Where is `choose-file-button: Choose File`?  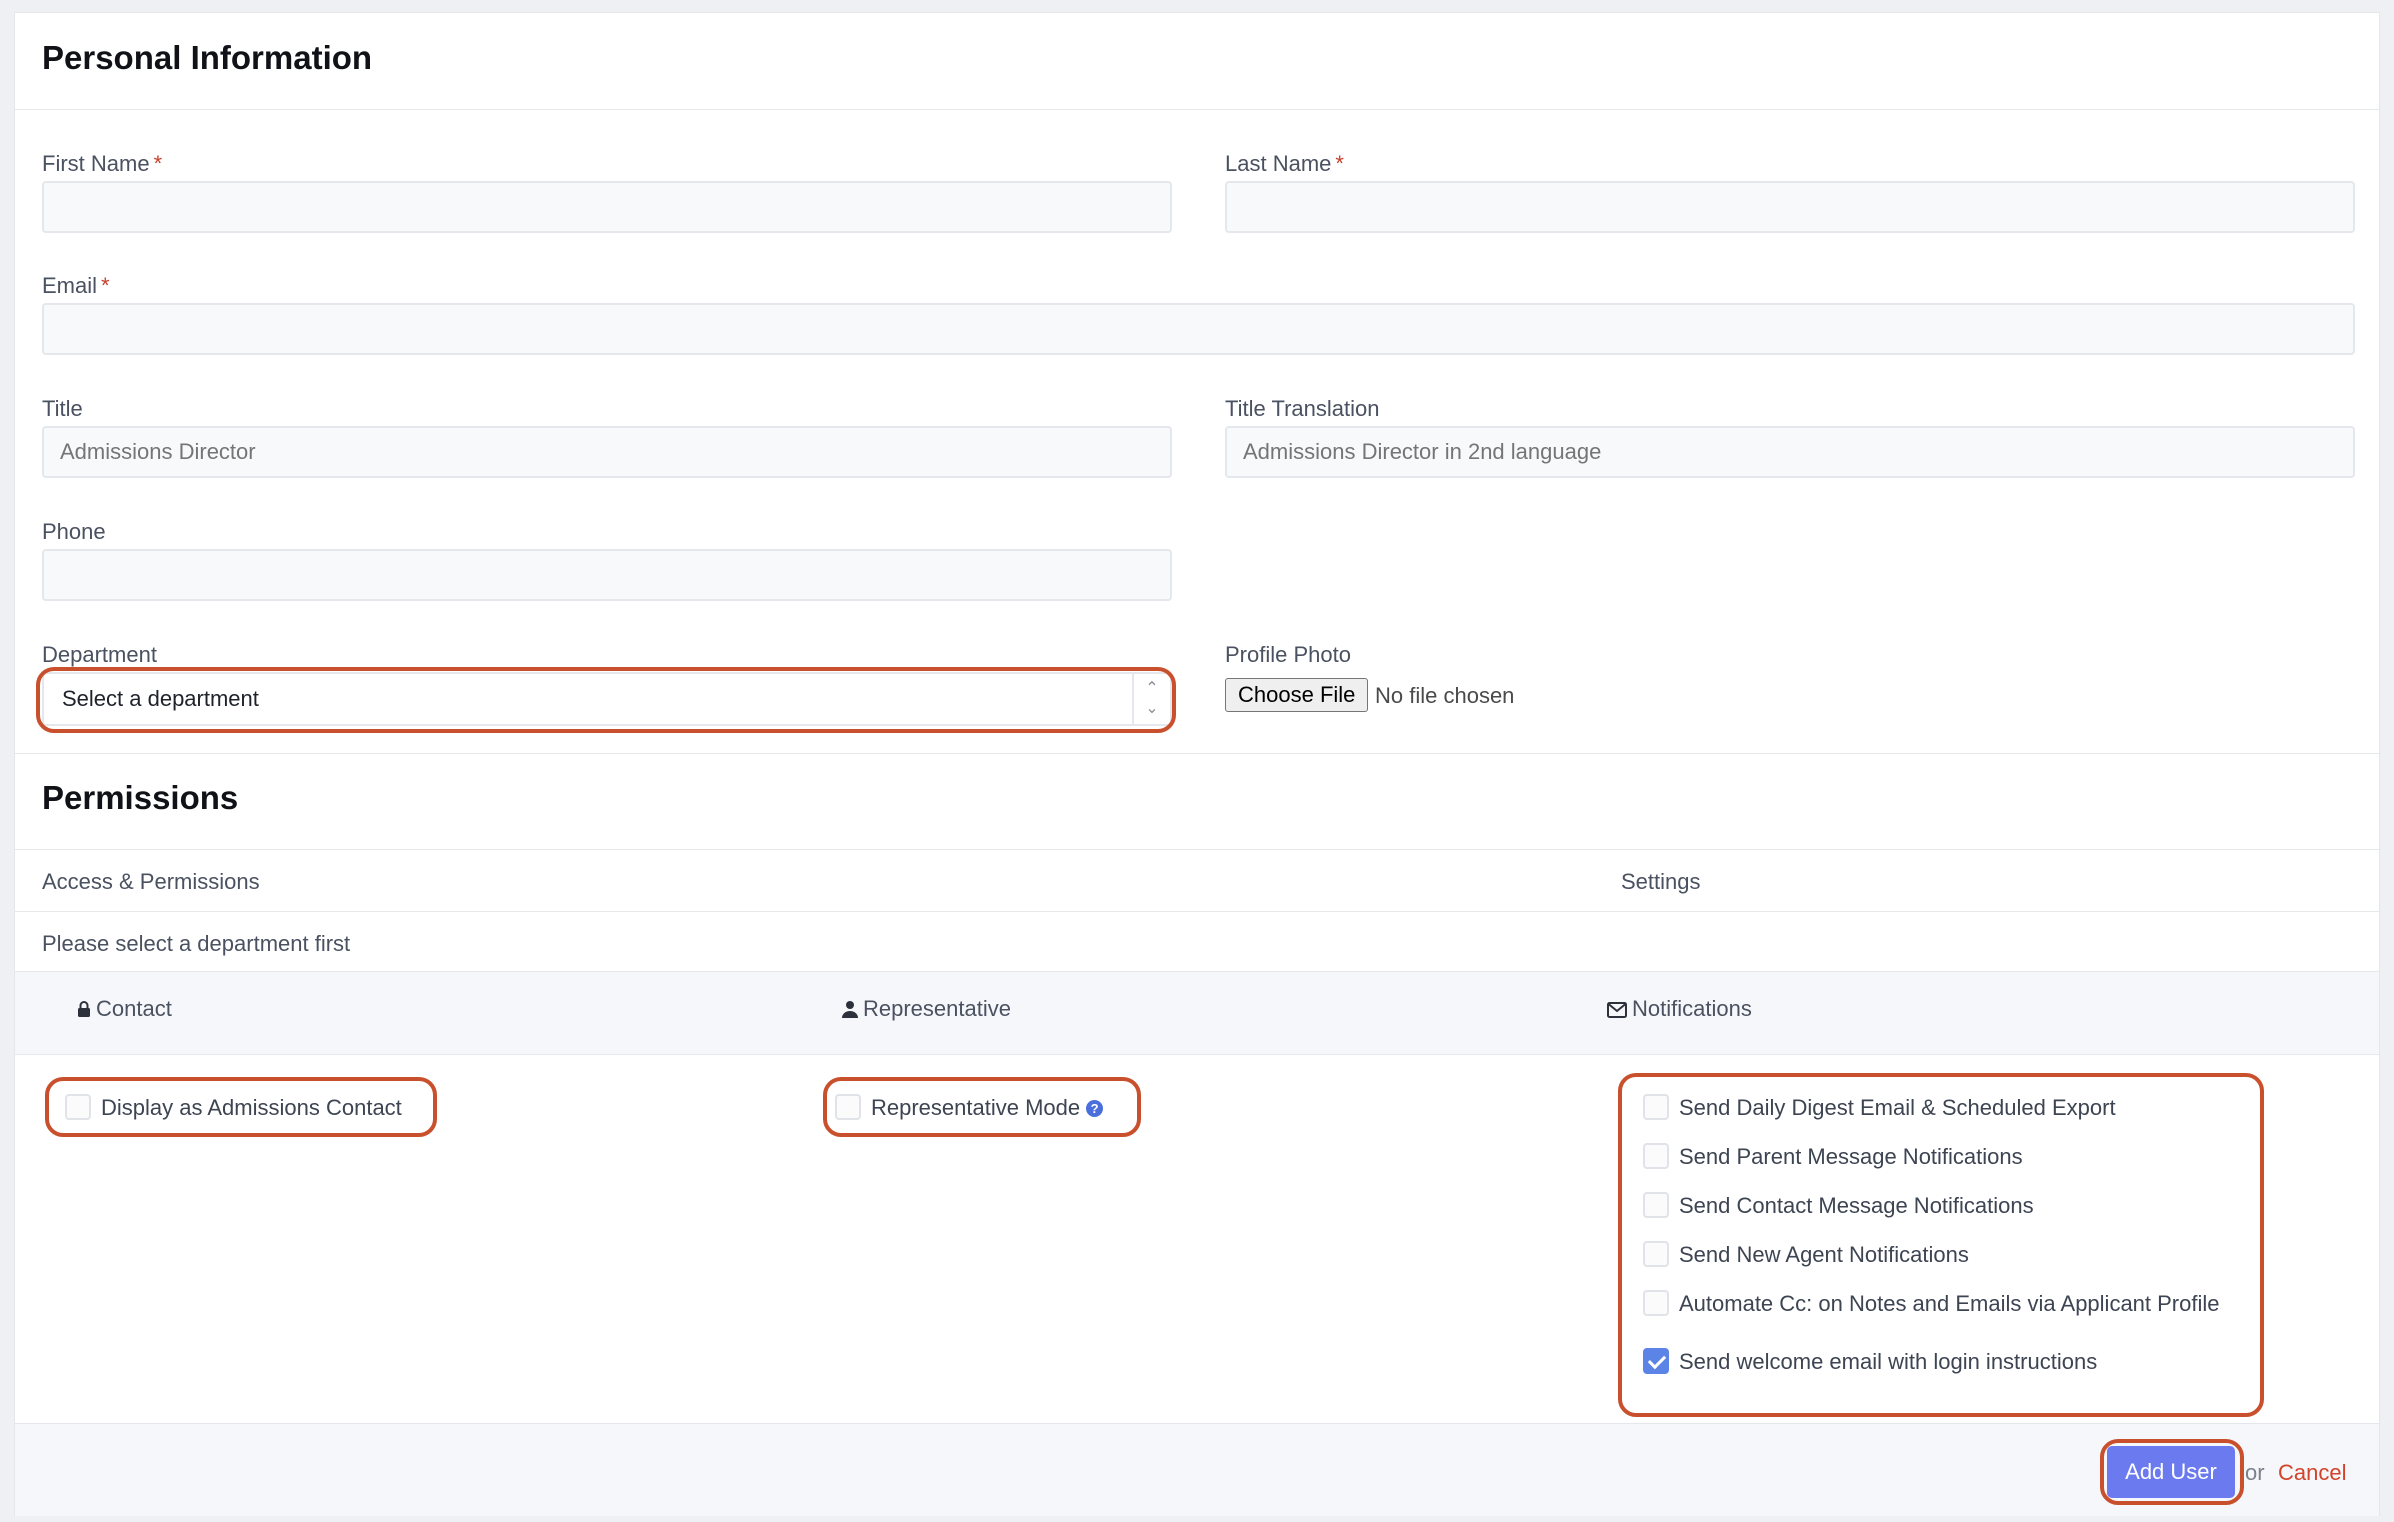
choose-file-button: Choose File is located at coordinates (1297, 695).